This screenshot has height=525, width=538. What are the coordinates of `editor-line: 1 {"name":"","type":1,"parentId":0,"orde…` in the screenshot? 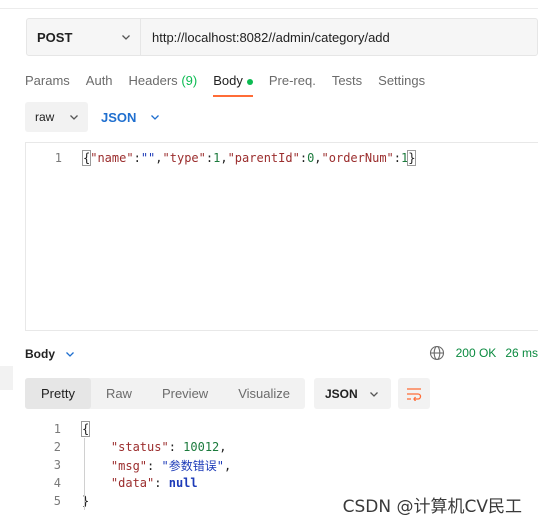 It's located at (282, 158).